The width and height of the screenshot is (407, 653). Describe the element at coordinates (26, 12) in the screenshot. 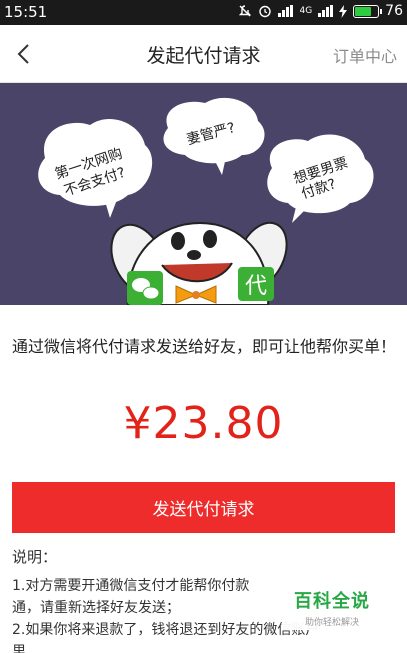

I see `status-time: 15:51` at that location.